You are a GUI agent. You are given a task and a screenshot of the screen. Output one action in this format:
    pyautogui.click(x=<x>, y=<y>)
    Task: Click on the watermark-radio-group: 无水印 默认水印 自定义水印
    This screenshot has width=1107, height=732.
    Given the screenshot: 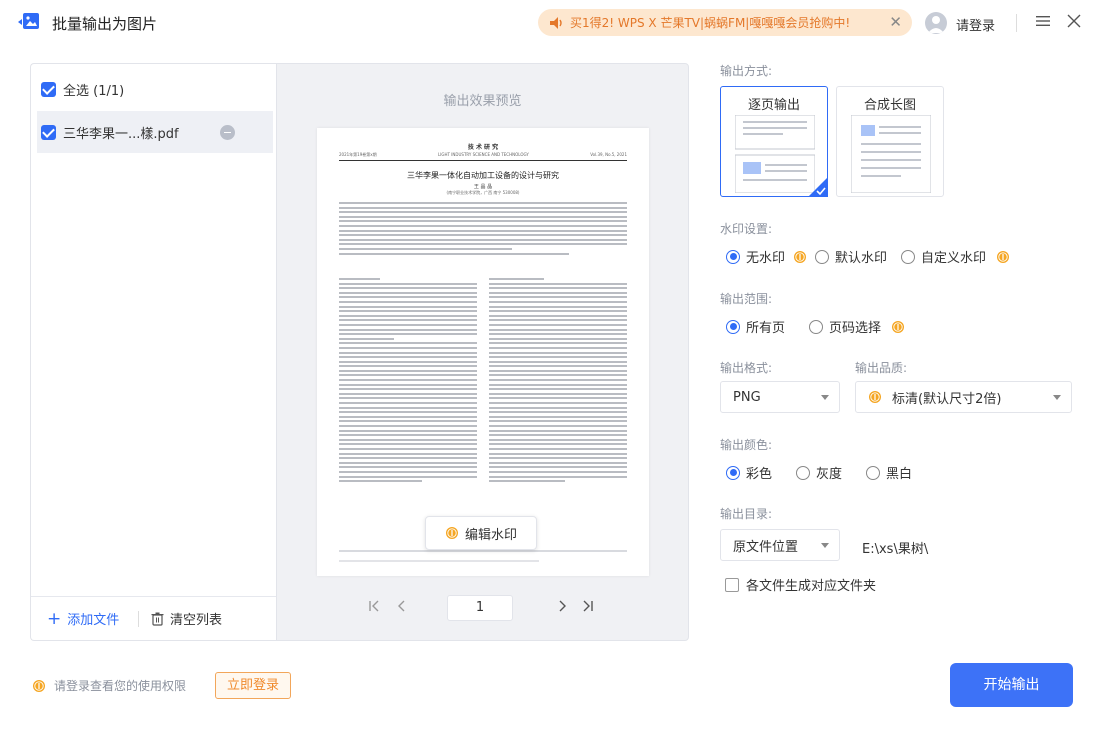 What is the action you would take?
    pyautogui.click(x=868, y=256)
    